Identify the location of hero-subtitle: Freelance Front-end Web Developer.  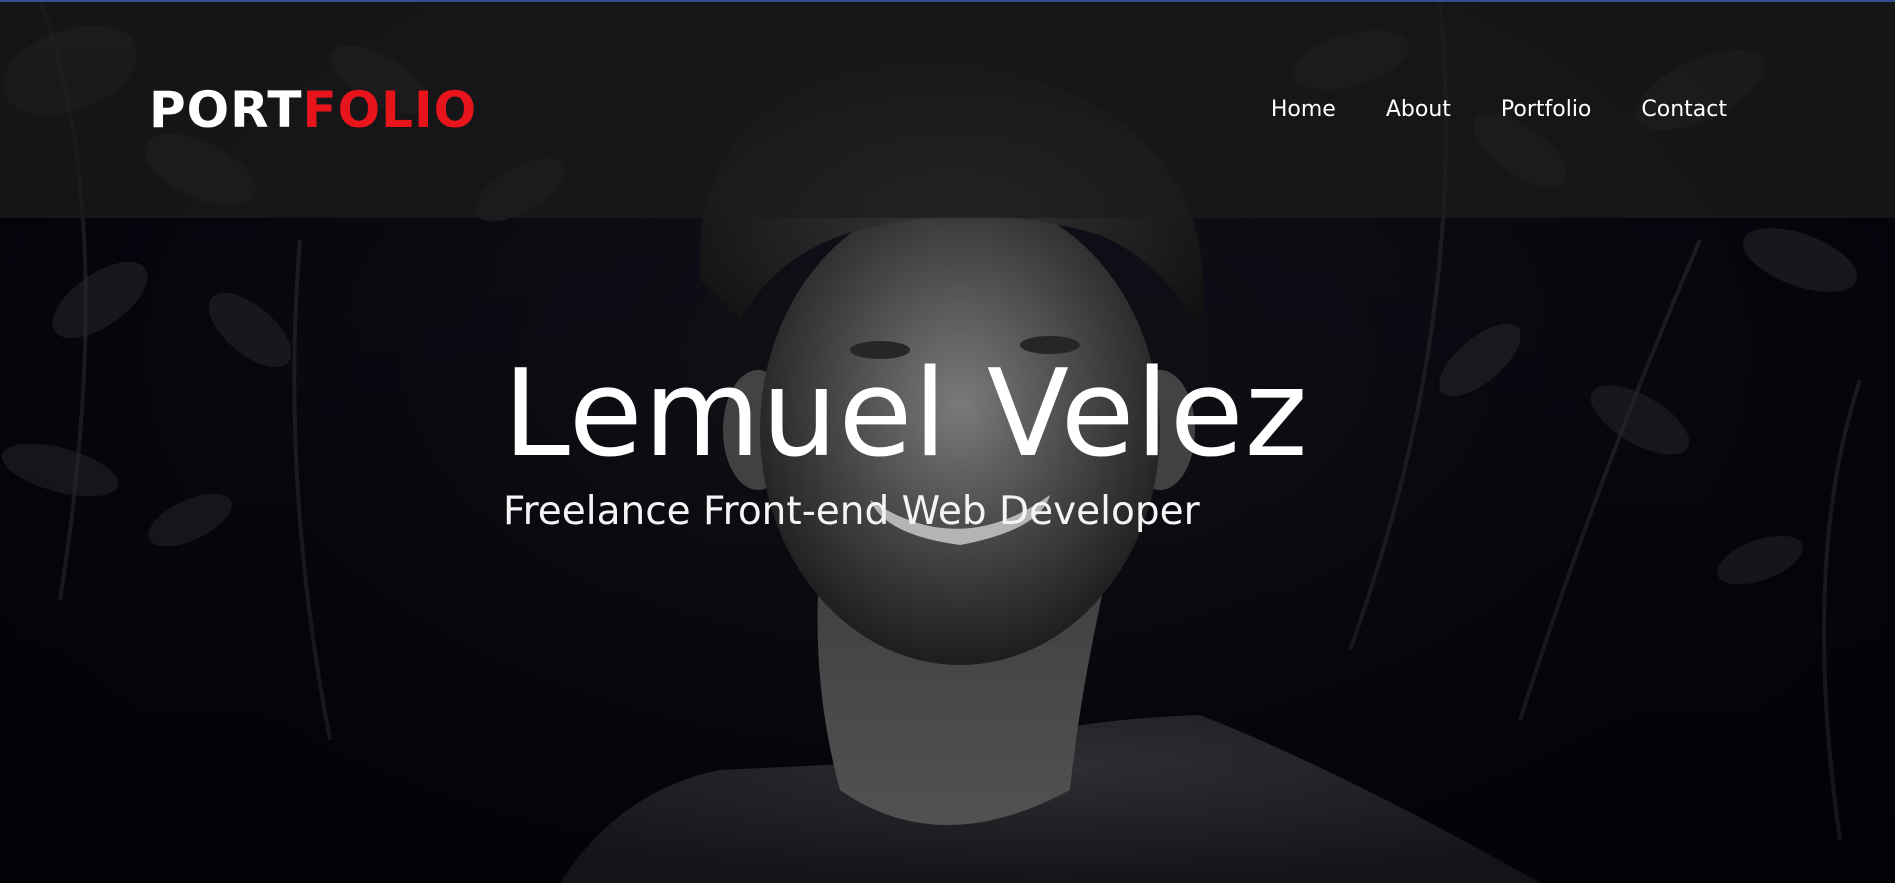
(851, 511).